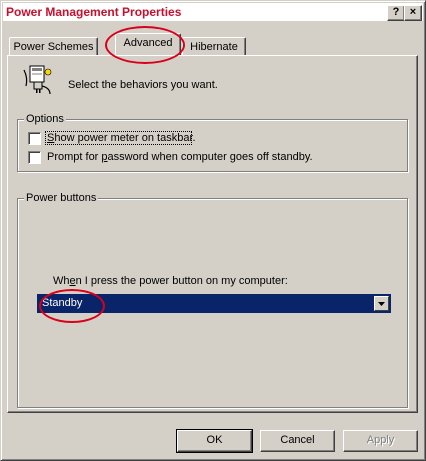  Describe the element at coordinates (214, 46) in the screenshot. I see `tab-hibernate: Hibernate` at that location.